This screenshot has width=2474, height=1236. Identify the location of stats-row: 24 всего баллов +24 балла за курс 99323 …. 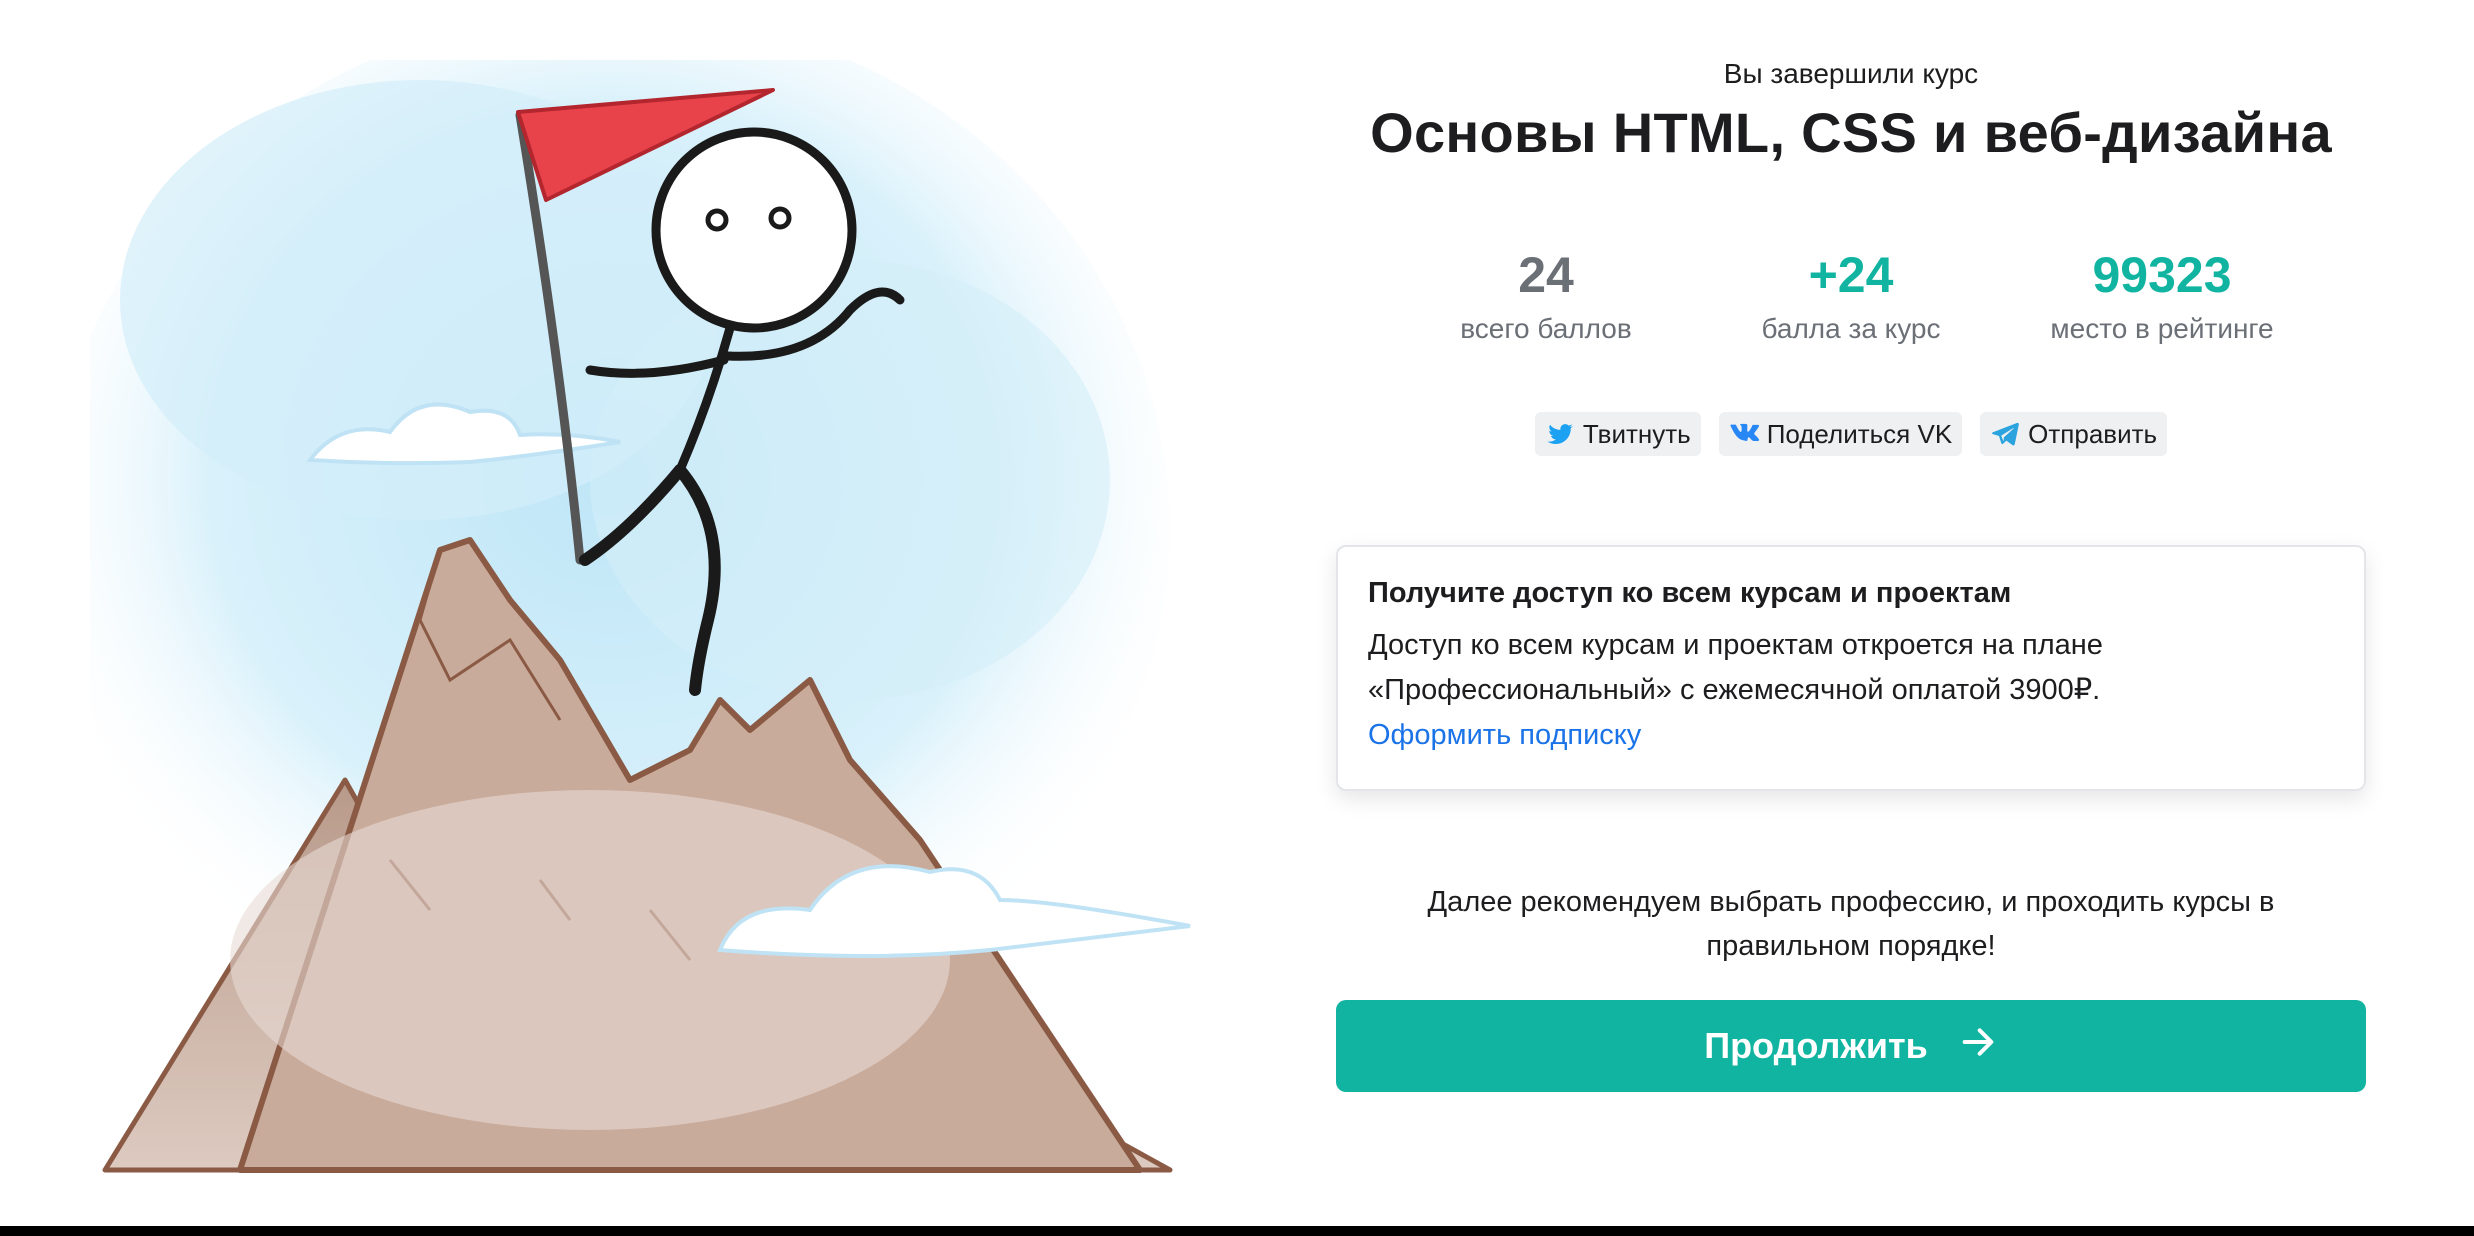
(1851, 299).